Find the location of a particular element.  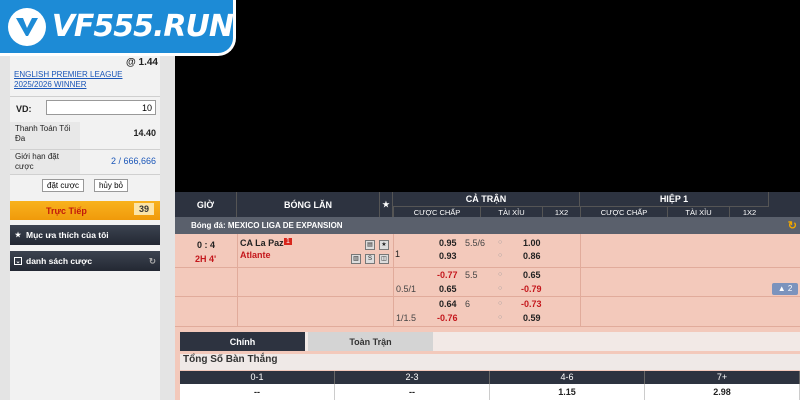

ou-over-1: 0.65 is located at coordinates (532, 275).